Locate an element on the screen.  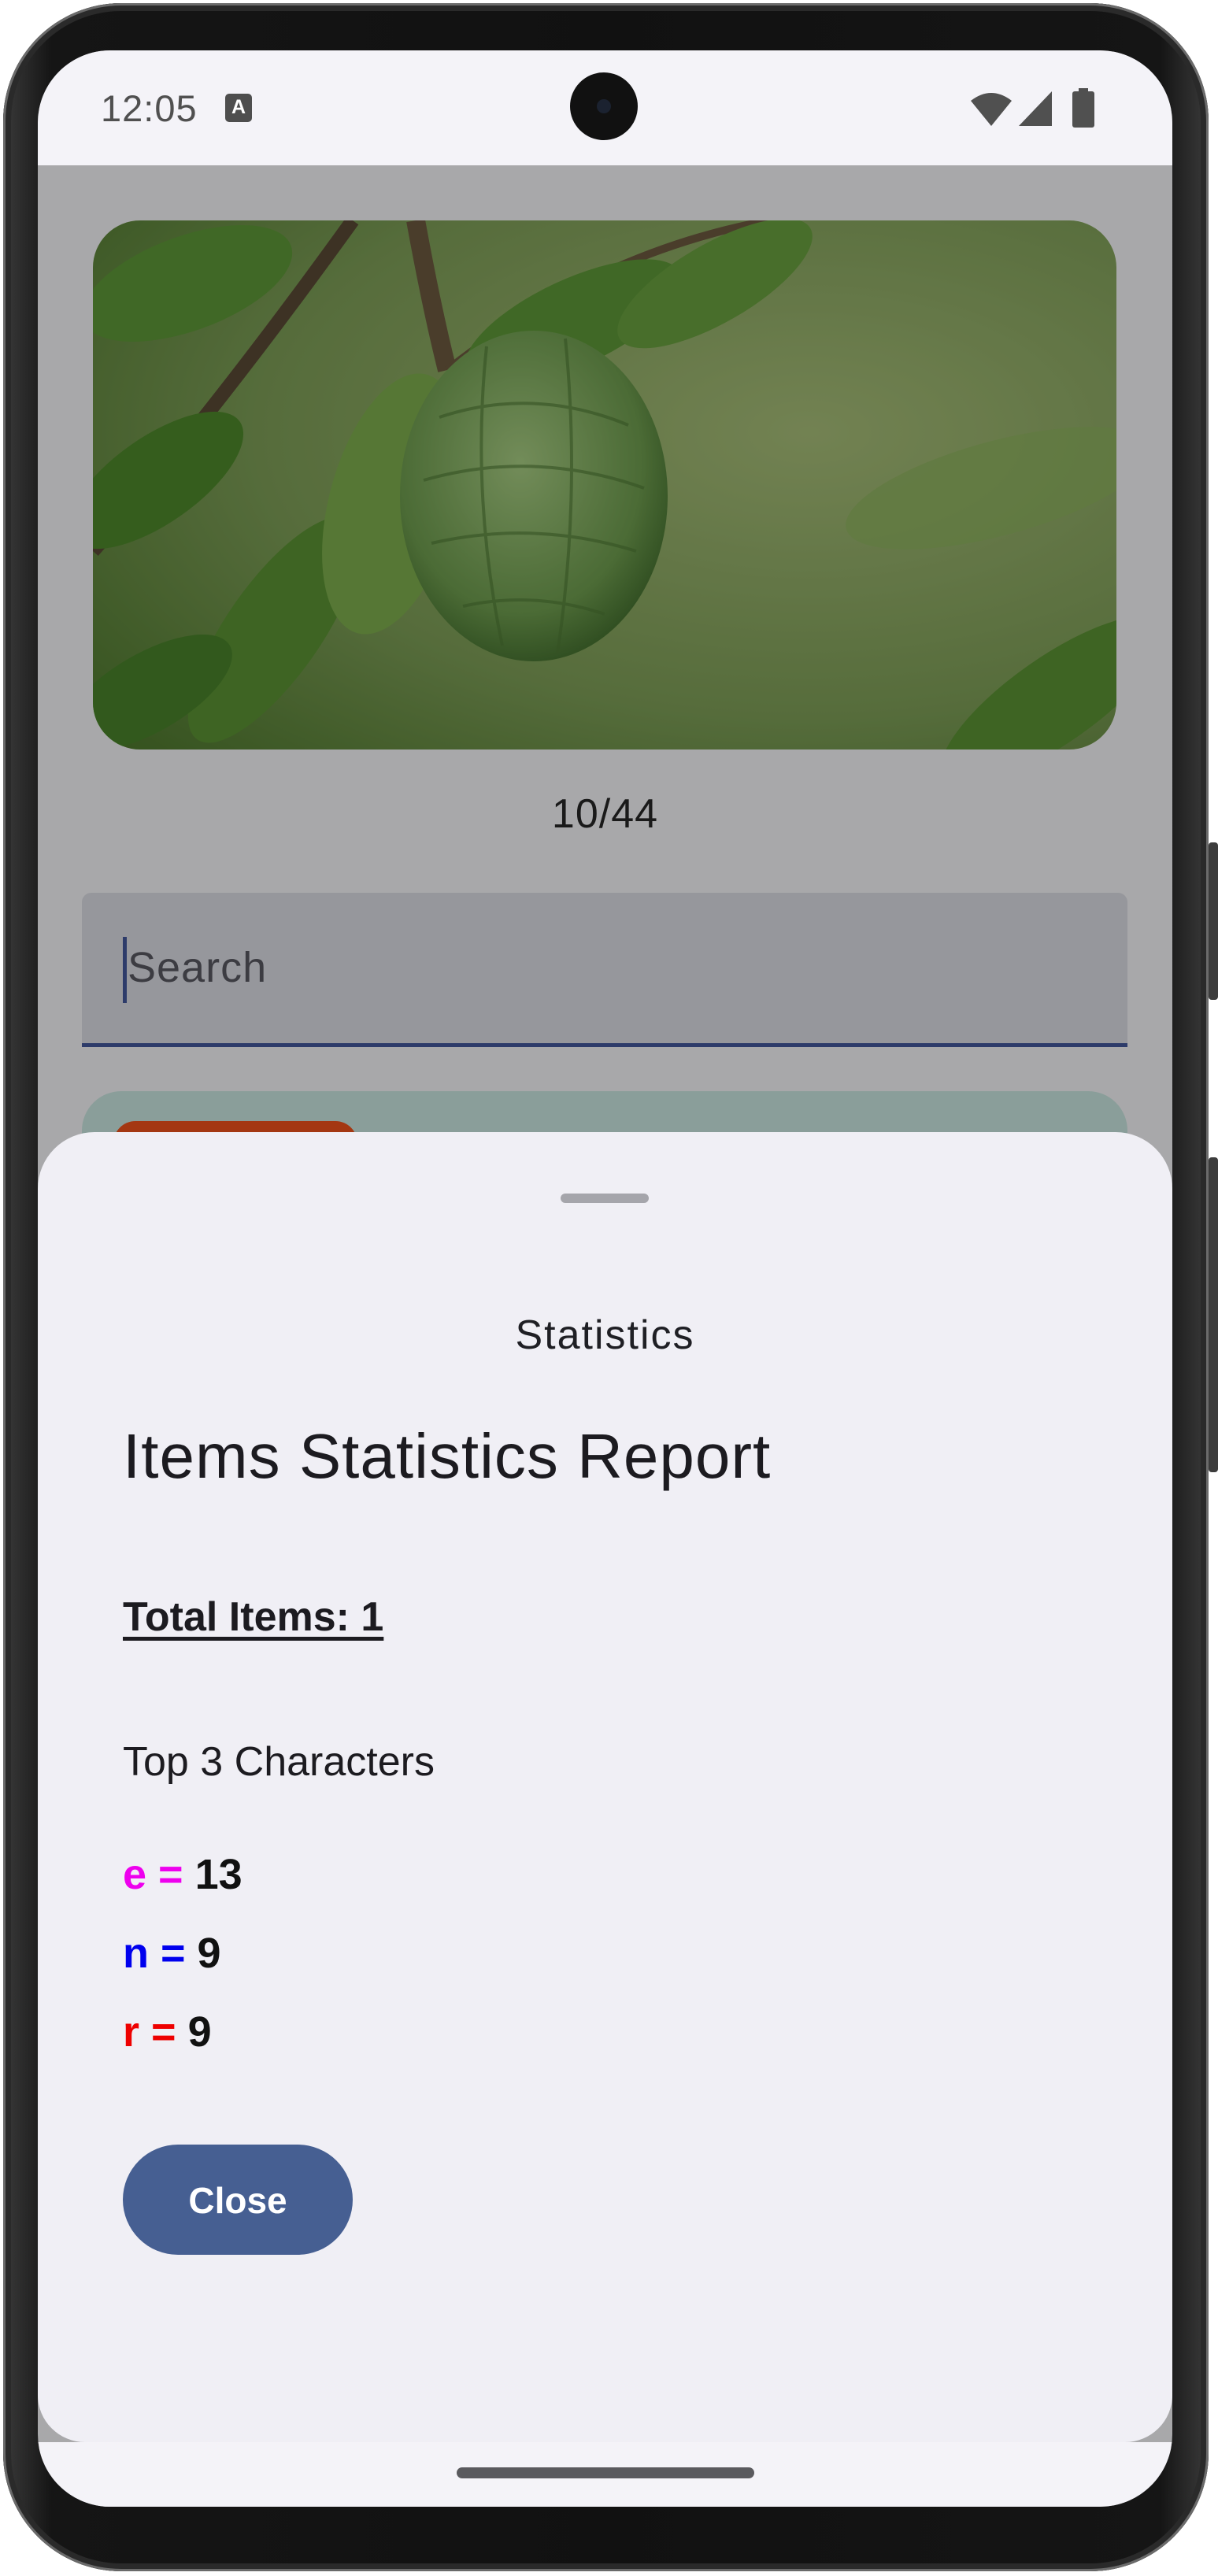
char-stat-row: e = 13 is located at coordinates (182, 1874).